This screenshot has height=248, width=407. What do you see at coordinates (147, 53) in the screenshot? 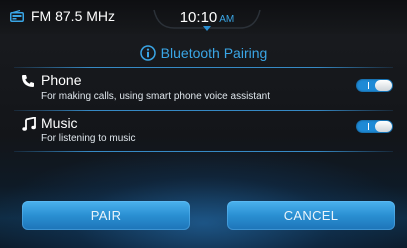
I see `info-icon` at bounding box center [147, 53].